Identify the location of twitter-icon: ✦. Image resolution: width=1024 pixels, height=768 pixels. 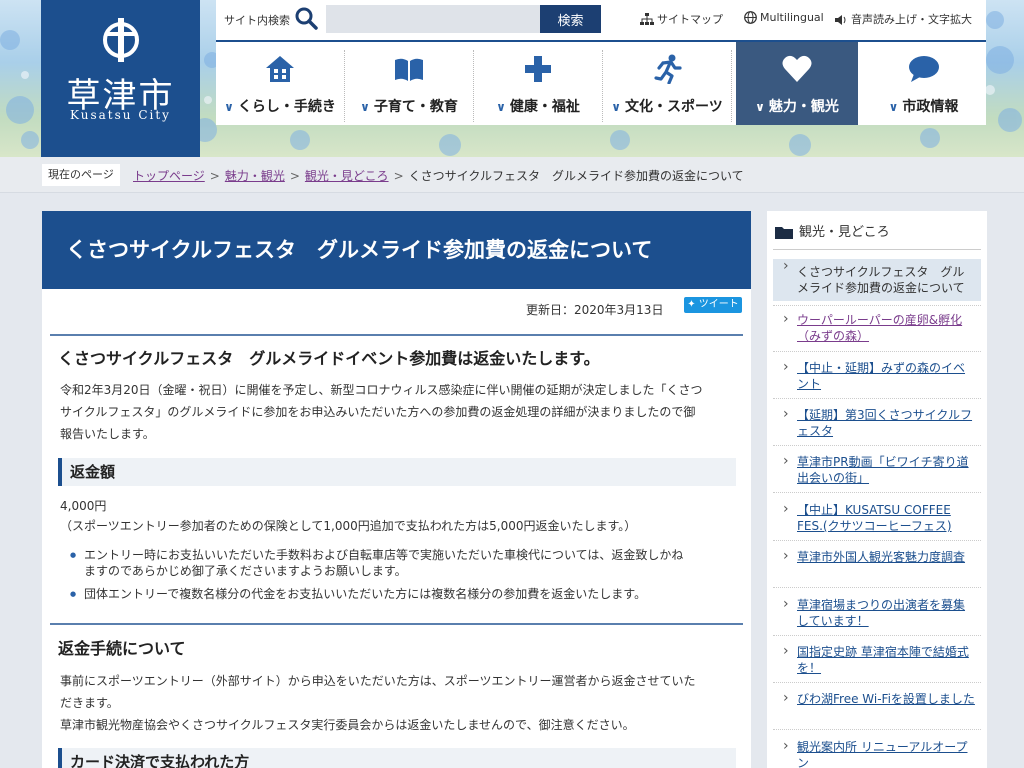
(693, 304).